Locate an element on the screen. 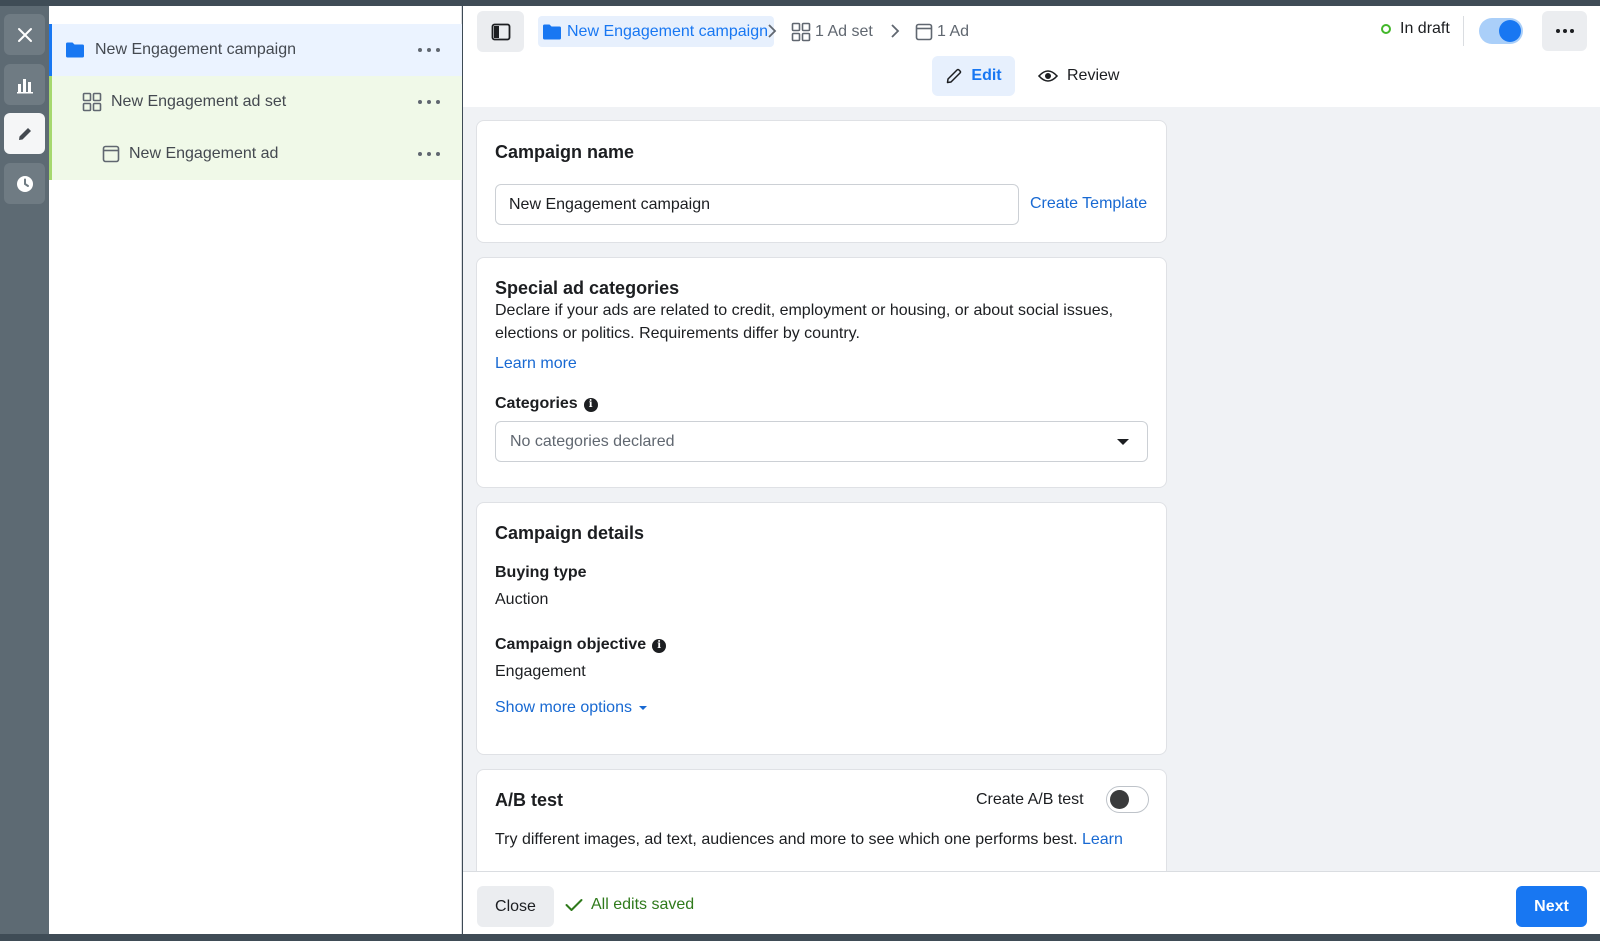  buying-type-value: Auction is located at coordinates (522, 599).